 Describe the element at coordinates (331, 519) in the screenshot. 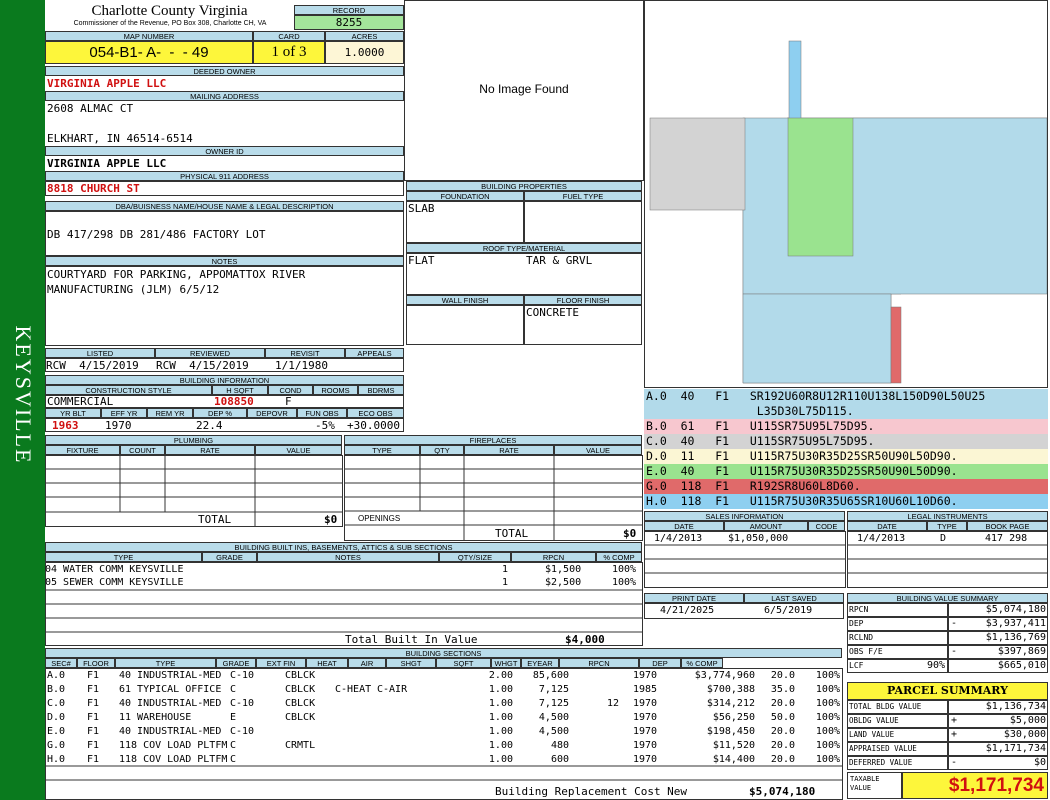

I see `plumbing-total: $0` at that location.